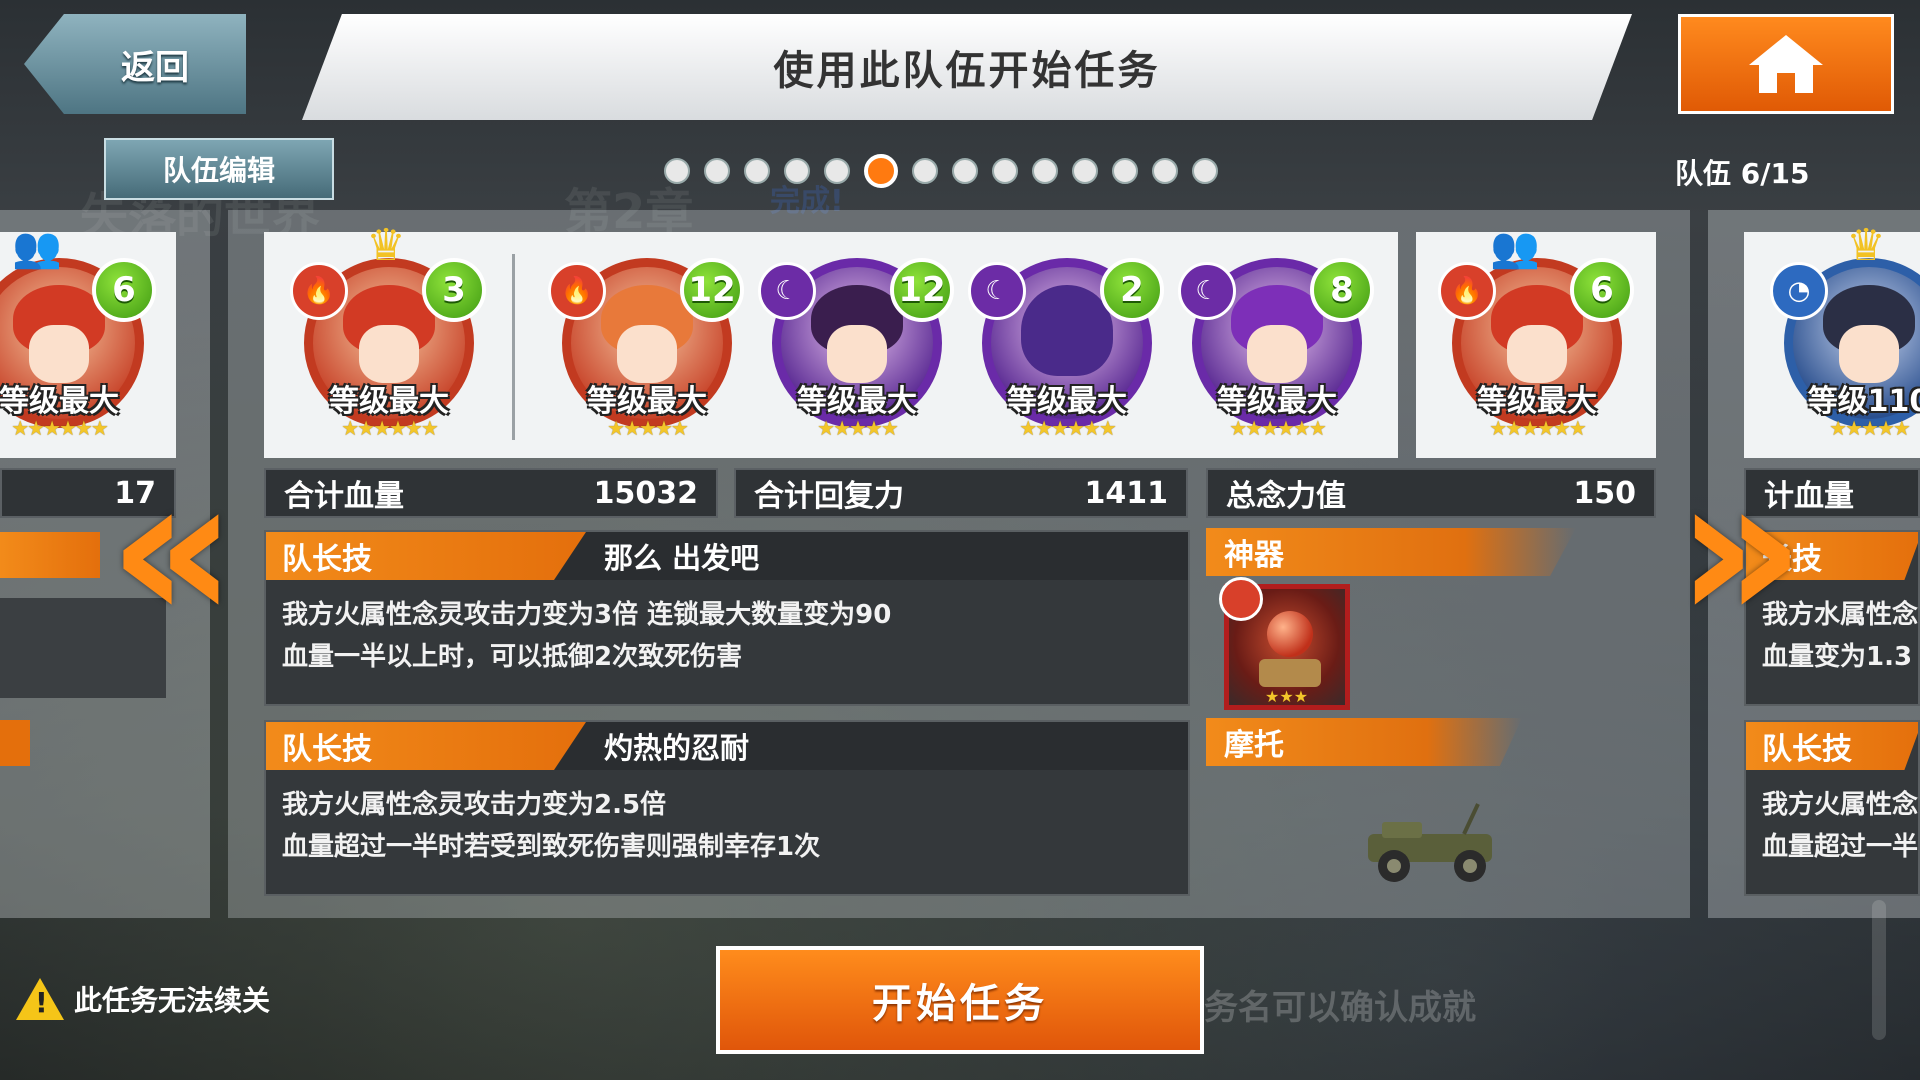 The width and height of the screenshot is (1920, 1080). I want to click on prev-skill-tag, so click(50, 555).